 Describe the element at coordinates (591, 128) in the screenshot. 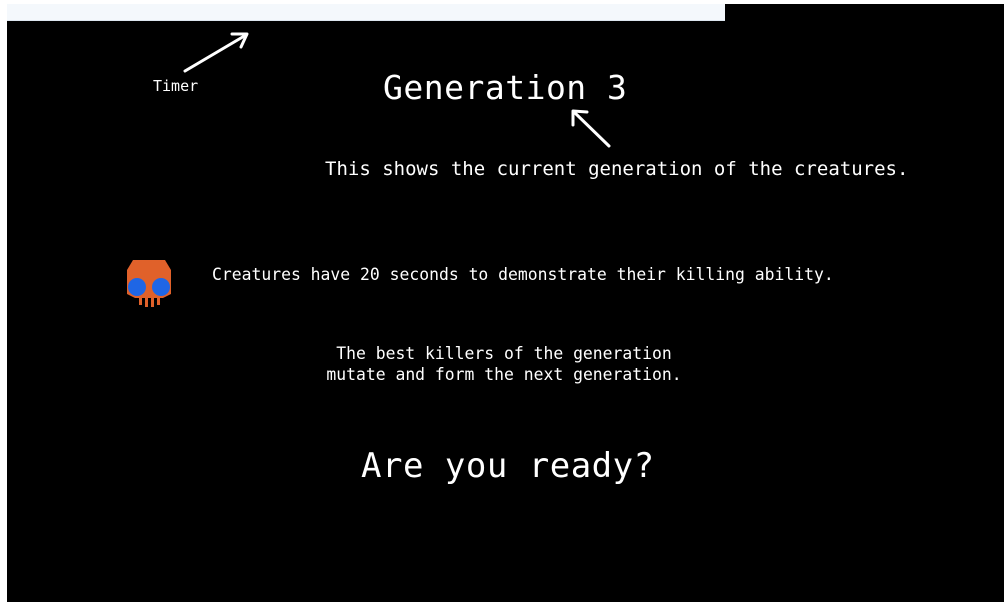

I see `generation-arrow-icon` at that location.